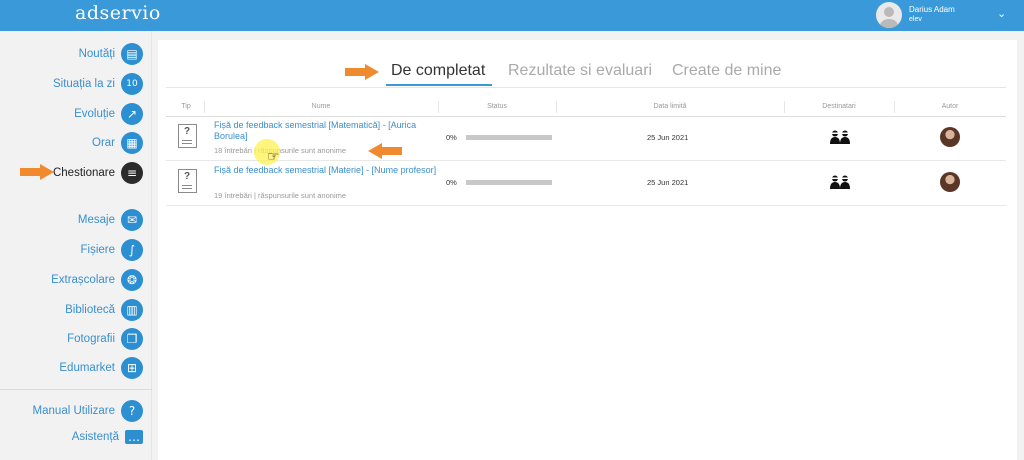  What do you see at coordinates (438, 71) in the screenshot?
I see `tab-de-completat: De completat` at bounding box center [438, 71].